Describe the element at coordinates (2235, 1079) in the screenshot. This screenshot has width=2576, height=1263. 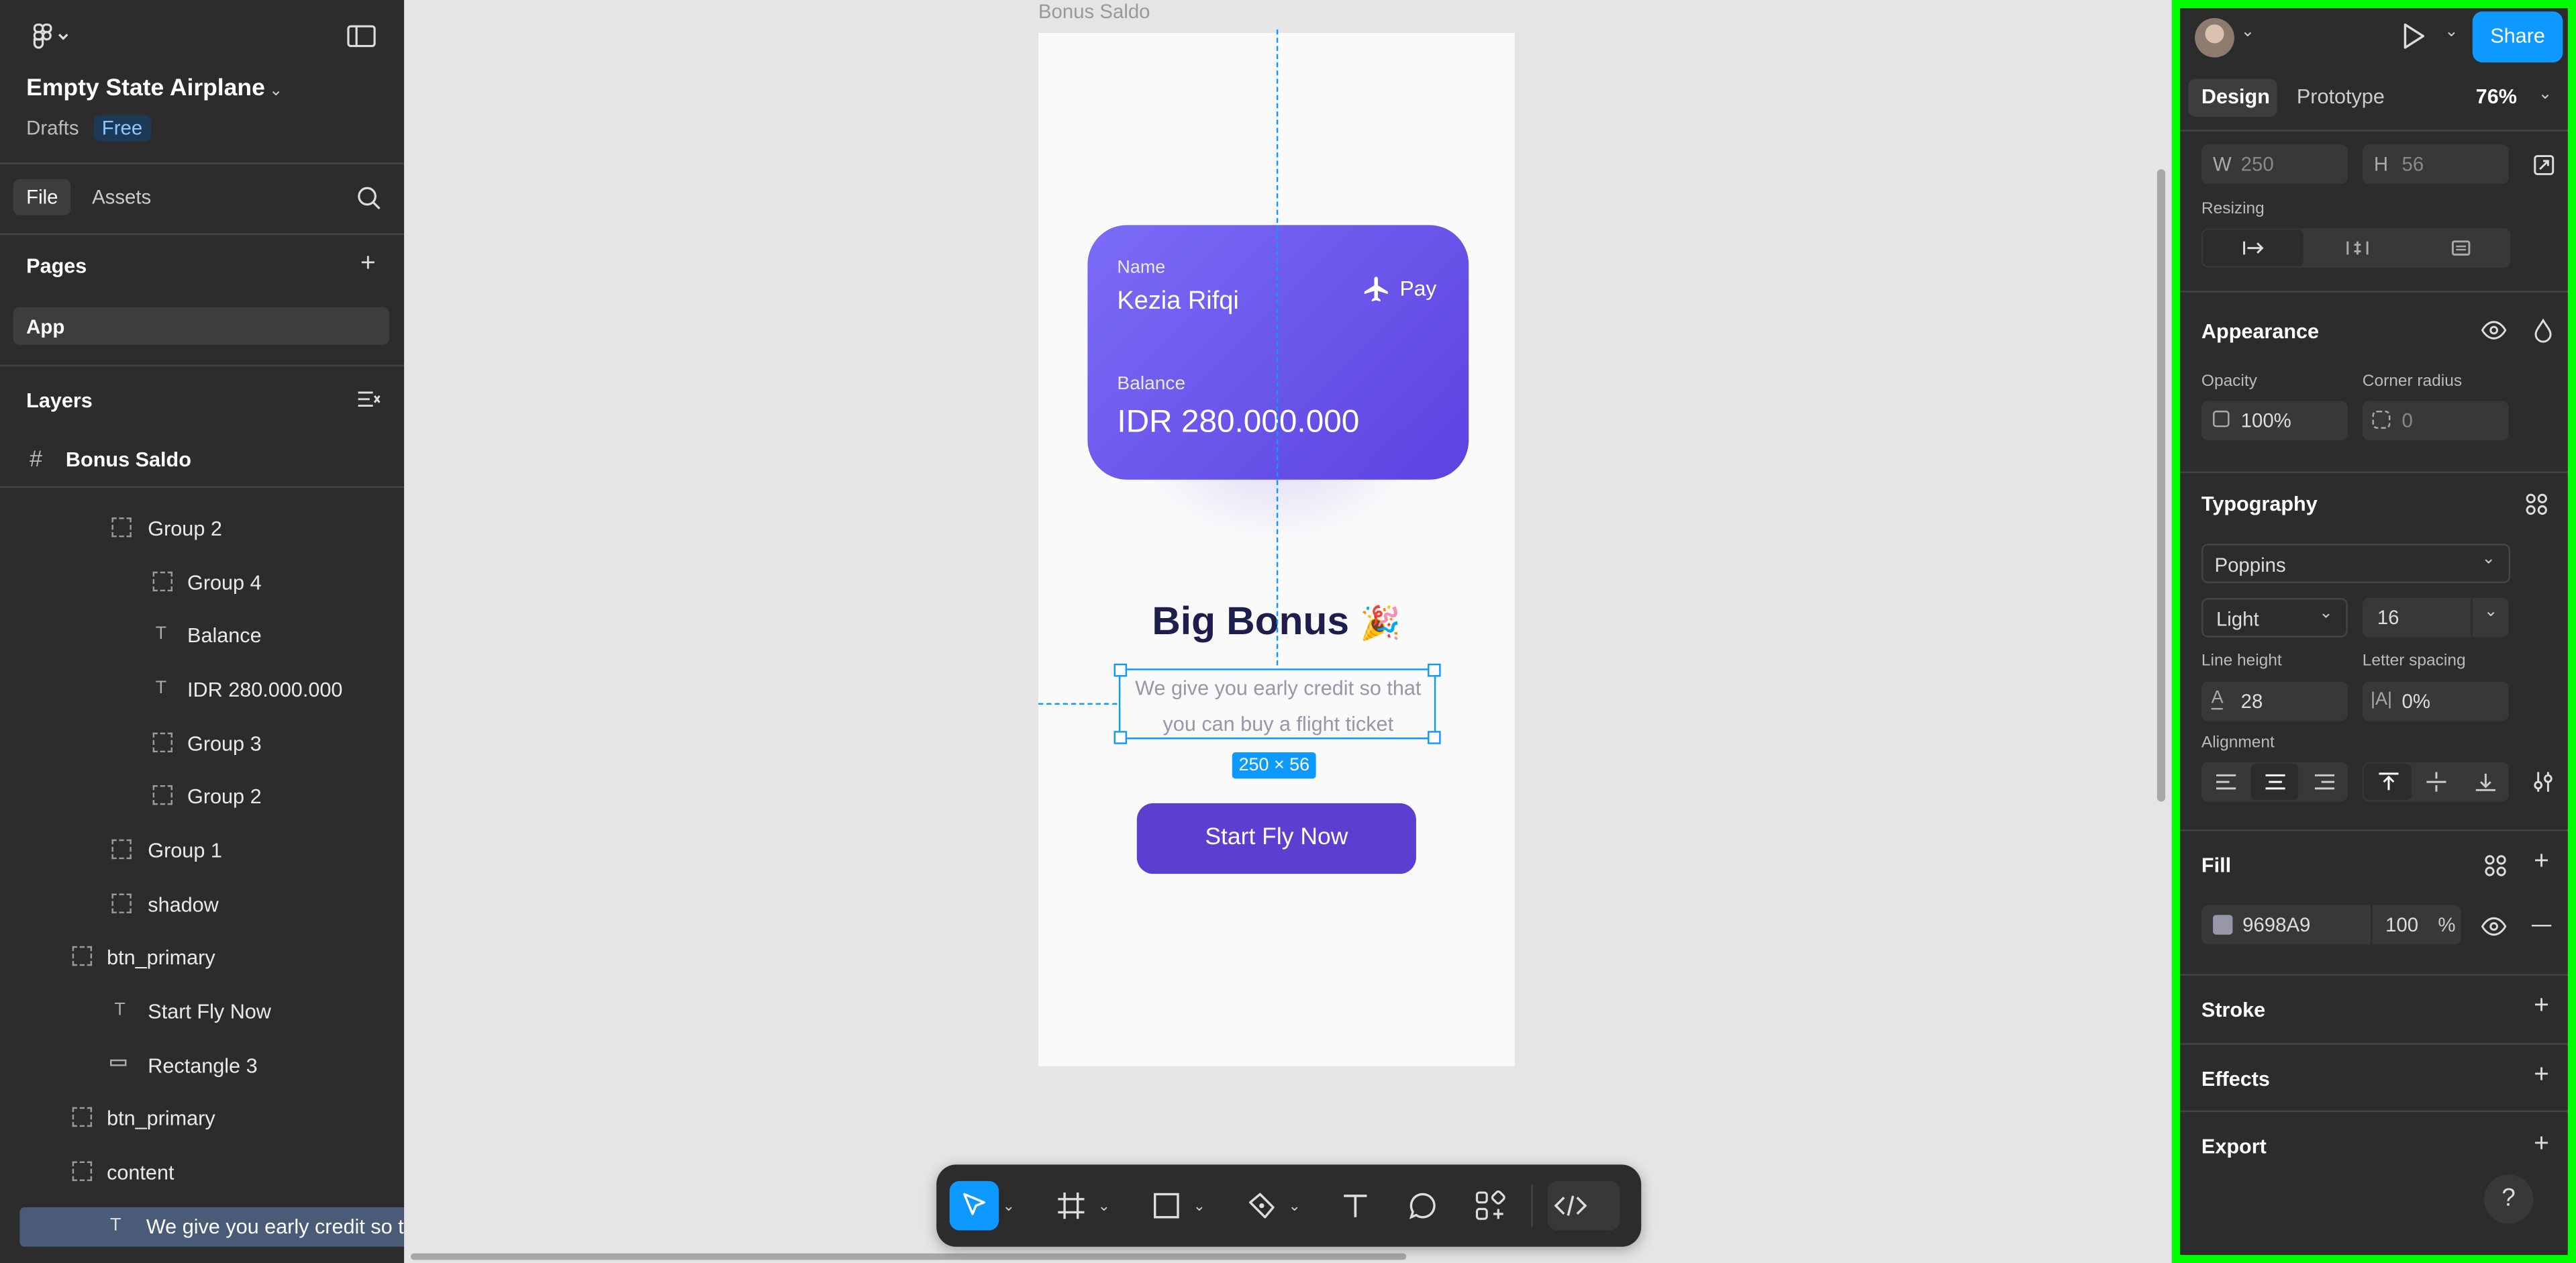
I see `effects-title: Effects` at that location.